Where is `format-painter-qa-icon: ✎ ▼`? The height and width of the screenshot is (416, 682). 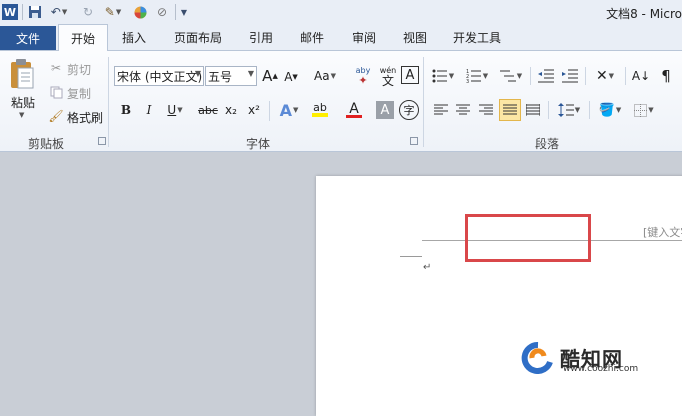 format-painter-qa-icon: ✎ ▼ is located at coordinates (113, 12).